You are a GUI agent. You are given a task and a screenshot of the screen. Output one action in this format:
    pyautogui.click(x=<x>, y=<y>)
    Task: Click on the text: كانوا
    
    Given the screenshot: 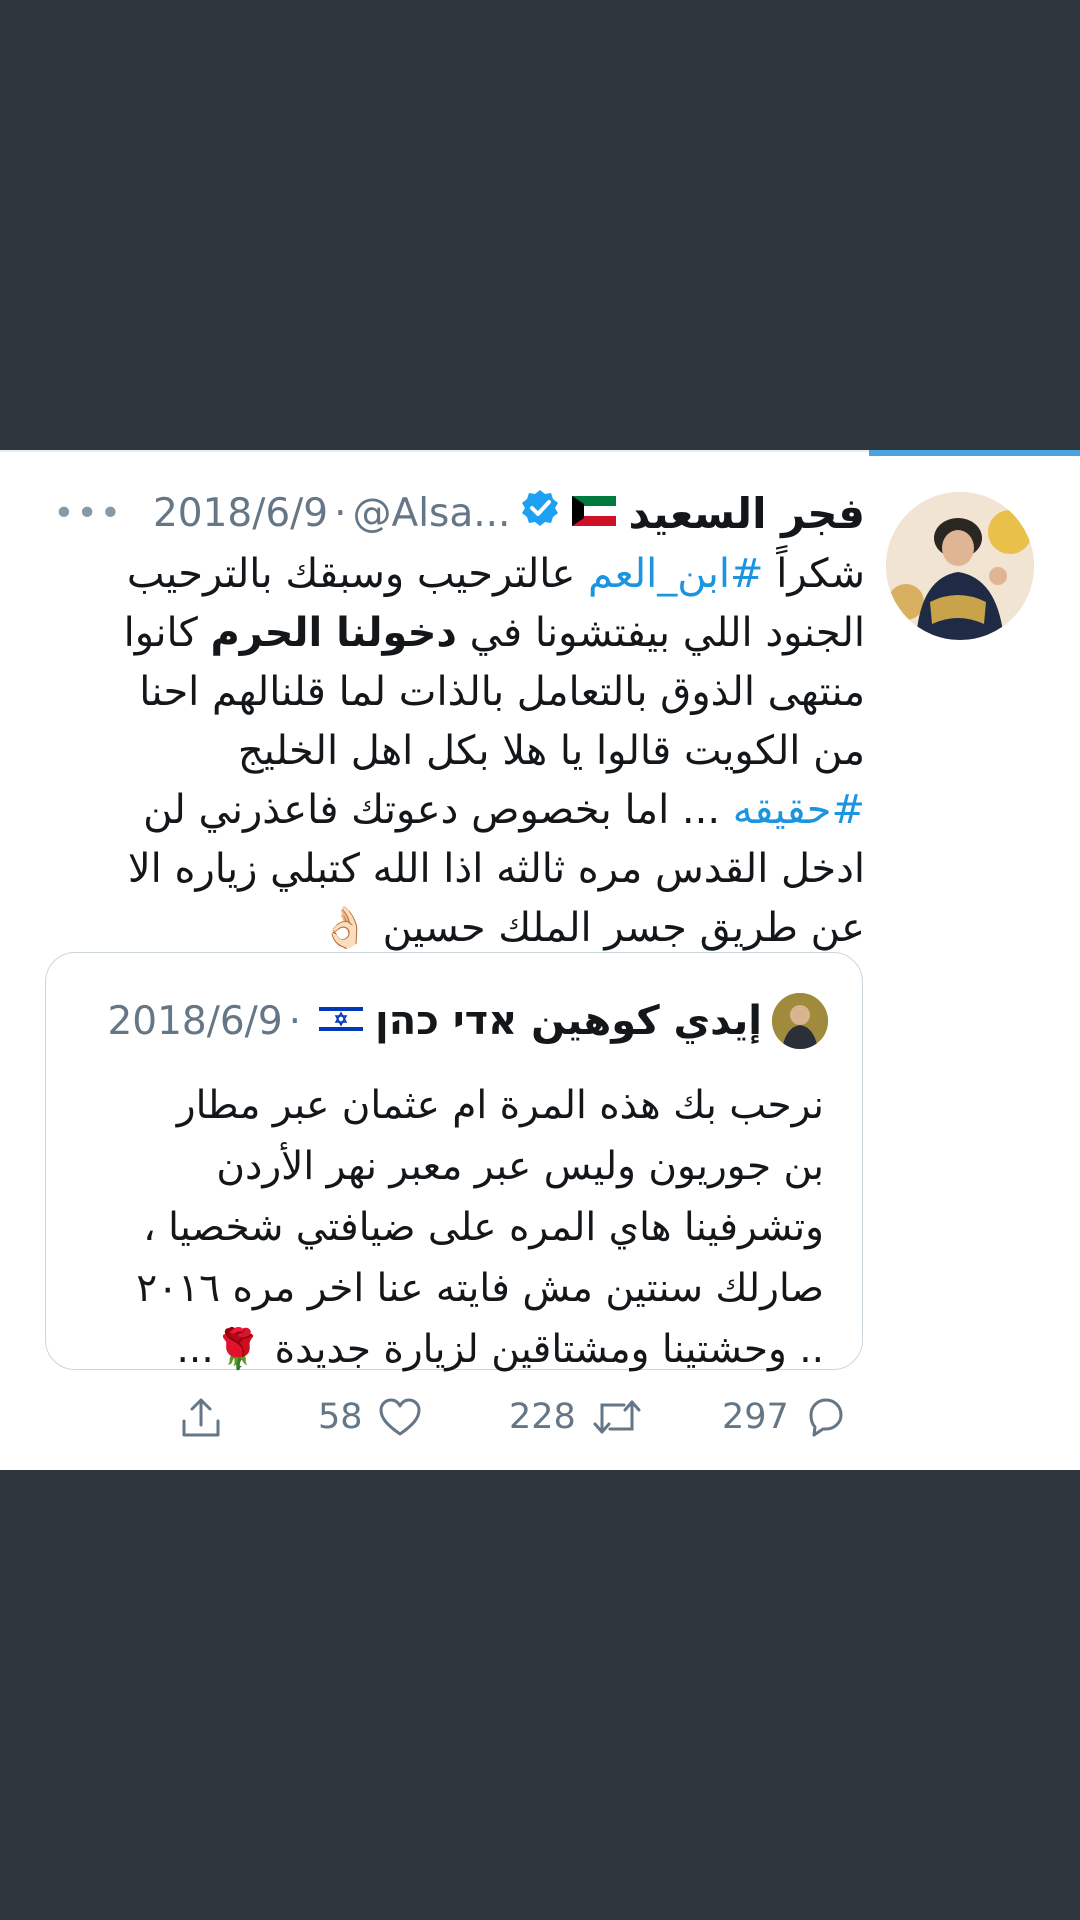 What is the action you would take?
    pyautogui.click(x=167, y=633)
    